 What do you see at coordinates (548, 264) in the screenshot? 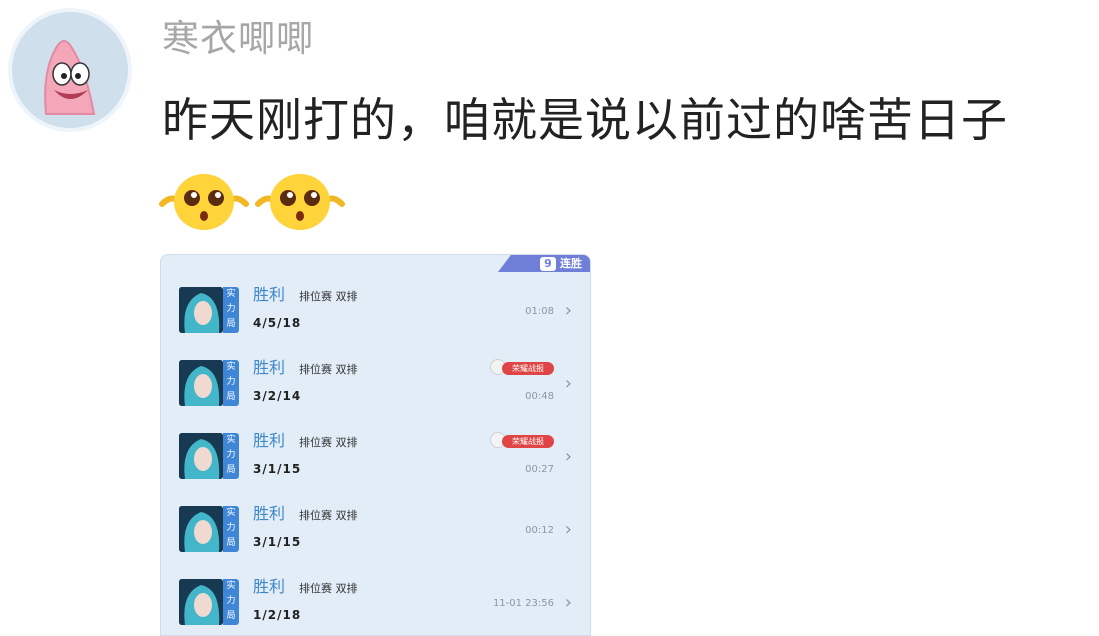
I see `win-streak-count: 9` at bounding box center [548, 264].